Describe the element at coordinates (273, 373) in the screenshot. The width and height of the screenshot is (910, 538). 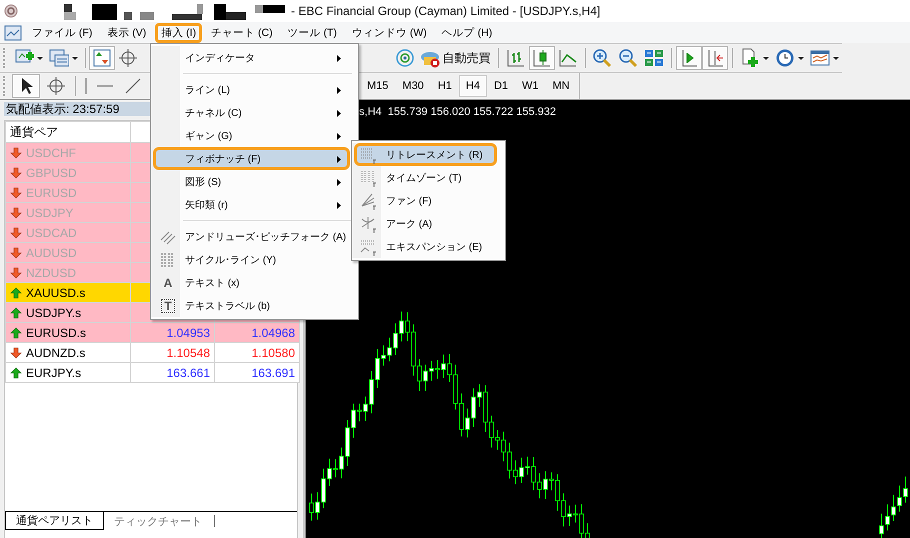
I see `ask-price: 163.691` at that location.